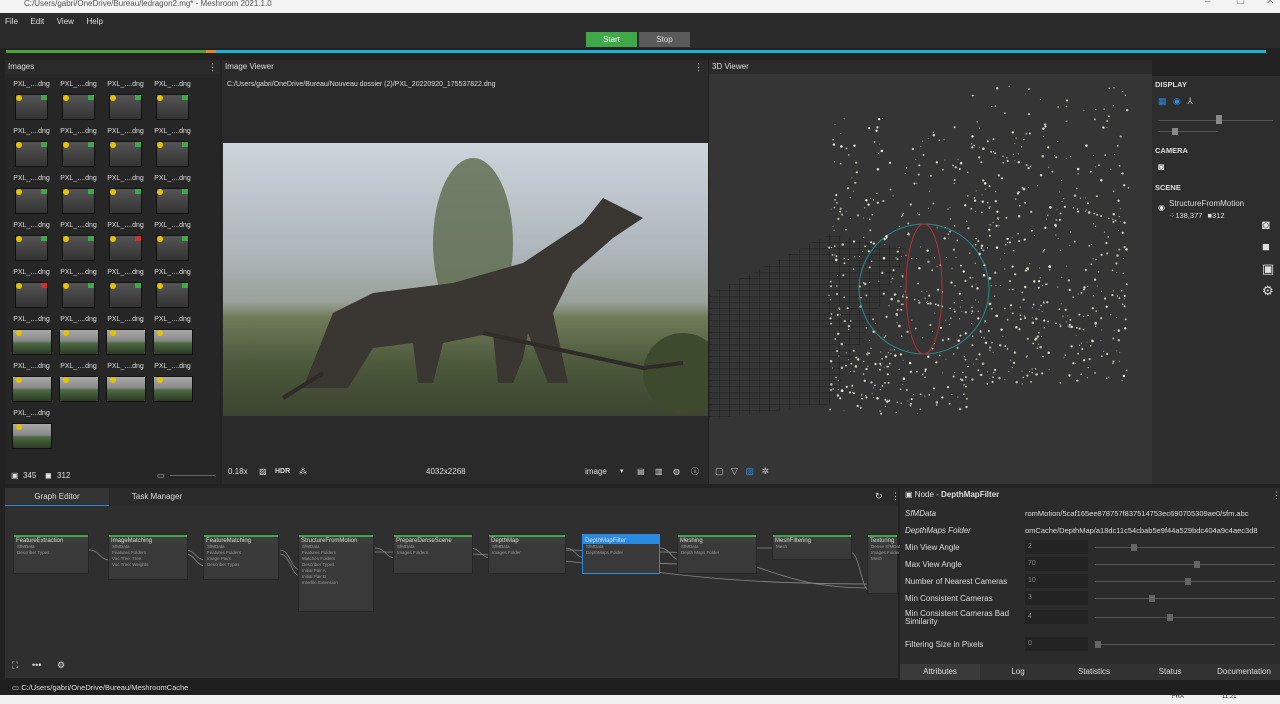 The image size is (1280, 704). What do you see at coordinates (61, 665) in the screenshot?
I see `graph-settings-icon: ⚙` at bounding box center [61, 665].